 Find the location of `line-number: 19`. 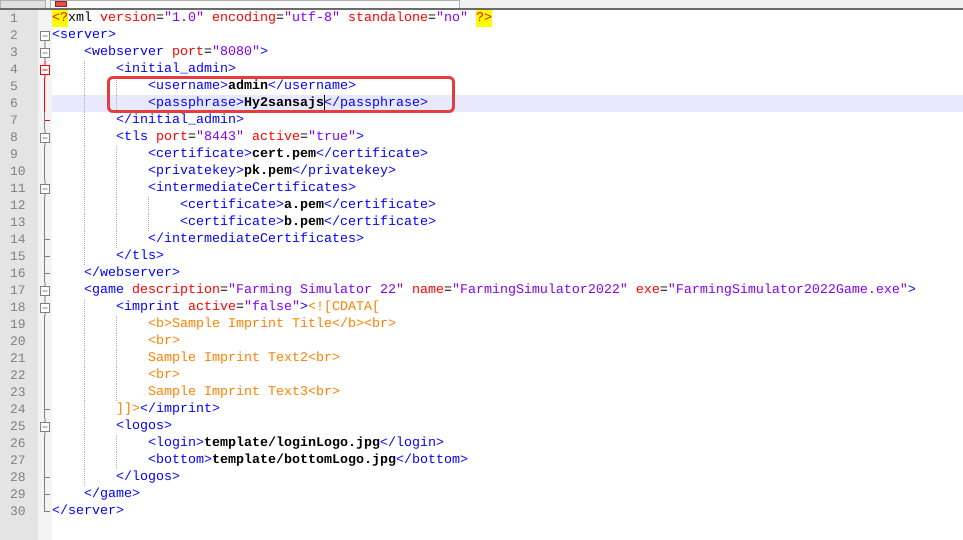

line-number: 19 is located at coordinates (18, 324).